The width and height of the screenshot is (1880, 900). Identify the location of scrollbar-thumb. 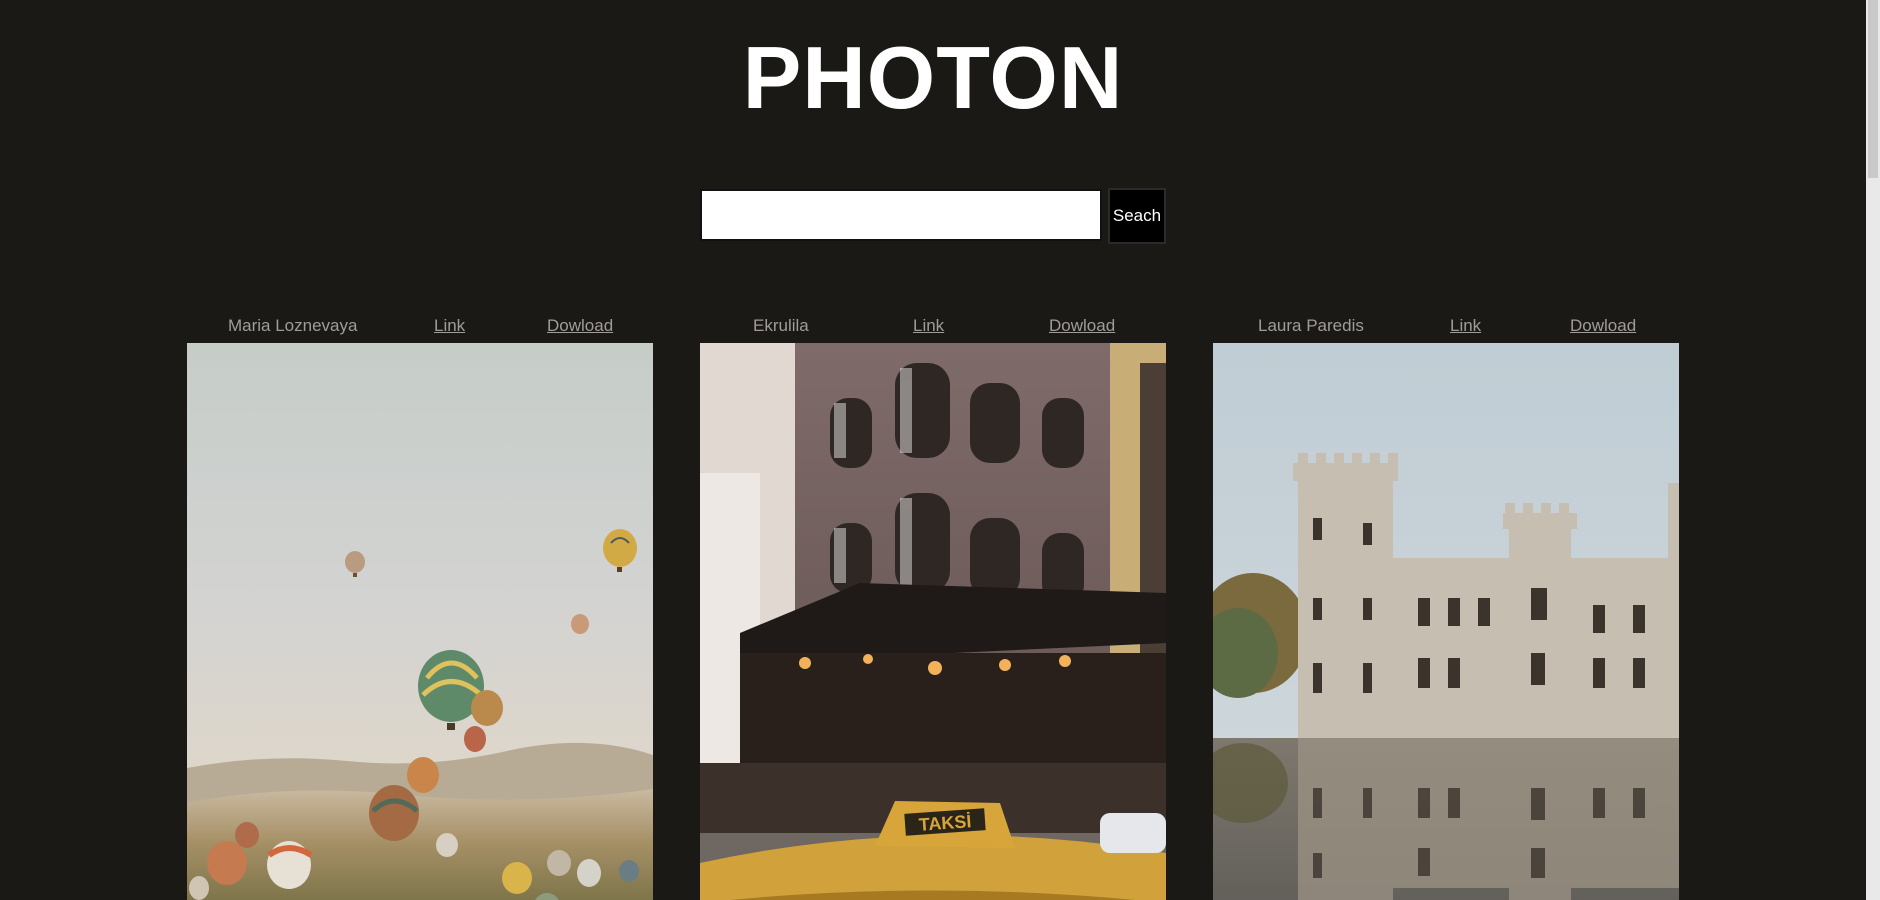
(1873, 89).